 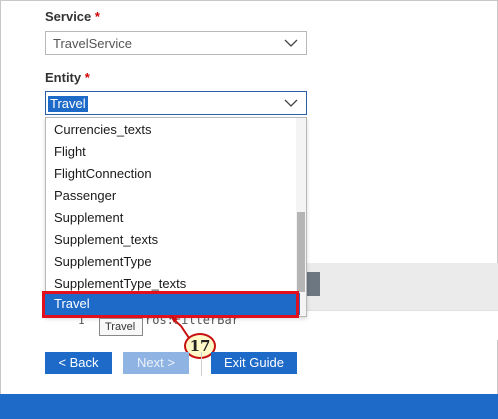 I want to click on back-button: < Back, so click(x=78, y=363).